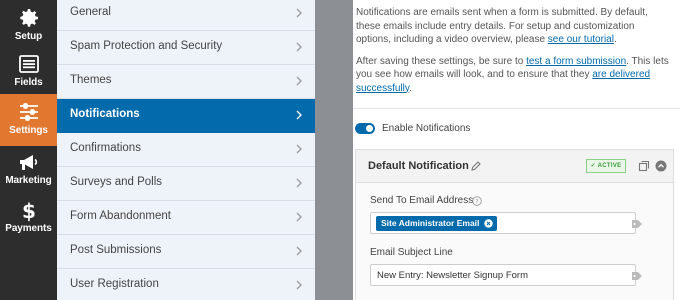  What do you see at coordinates (186, 15) in the screenshot?
I see `section-item-general: General` at bounding box center [186, 15].